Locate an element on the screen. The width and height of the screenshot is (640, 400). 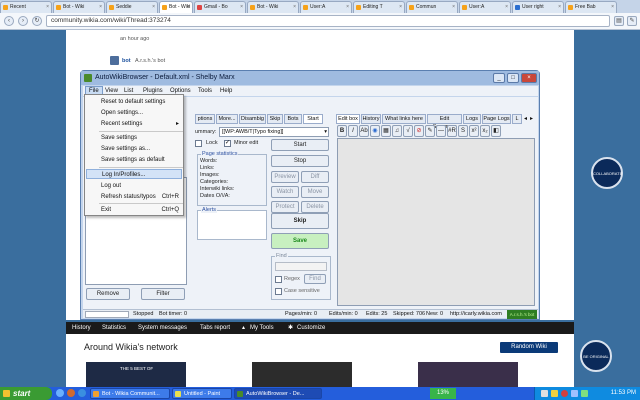
tray-network-icon is located at coordinates (544, 393).